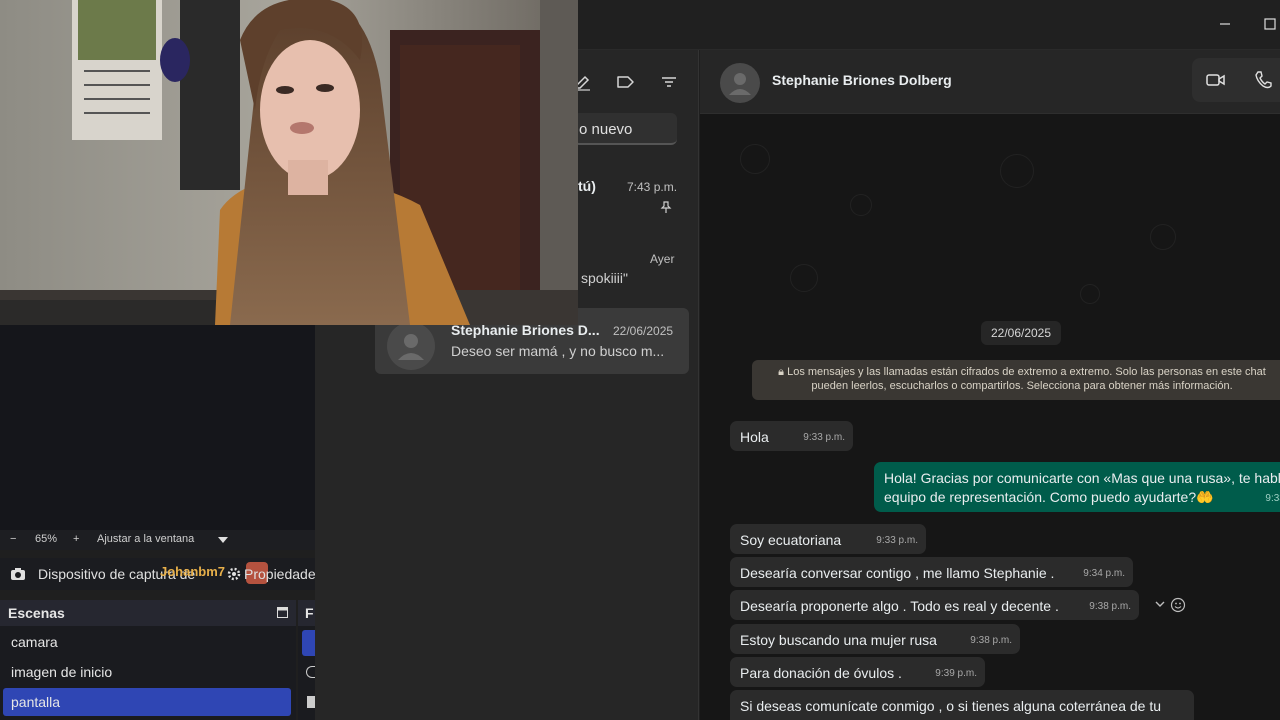 The height and width of the screenshot is (720, 1280). I want to click on emoji-reaction-icon, so click(1178, 605).